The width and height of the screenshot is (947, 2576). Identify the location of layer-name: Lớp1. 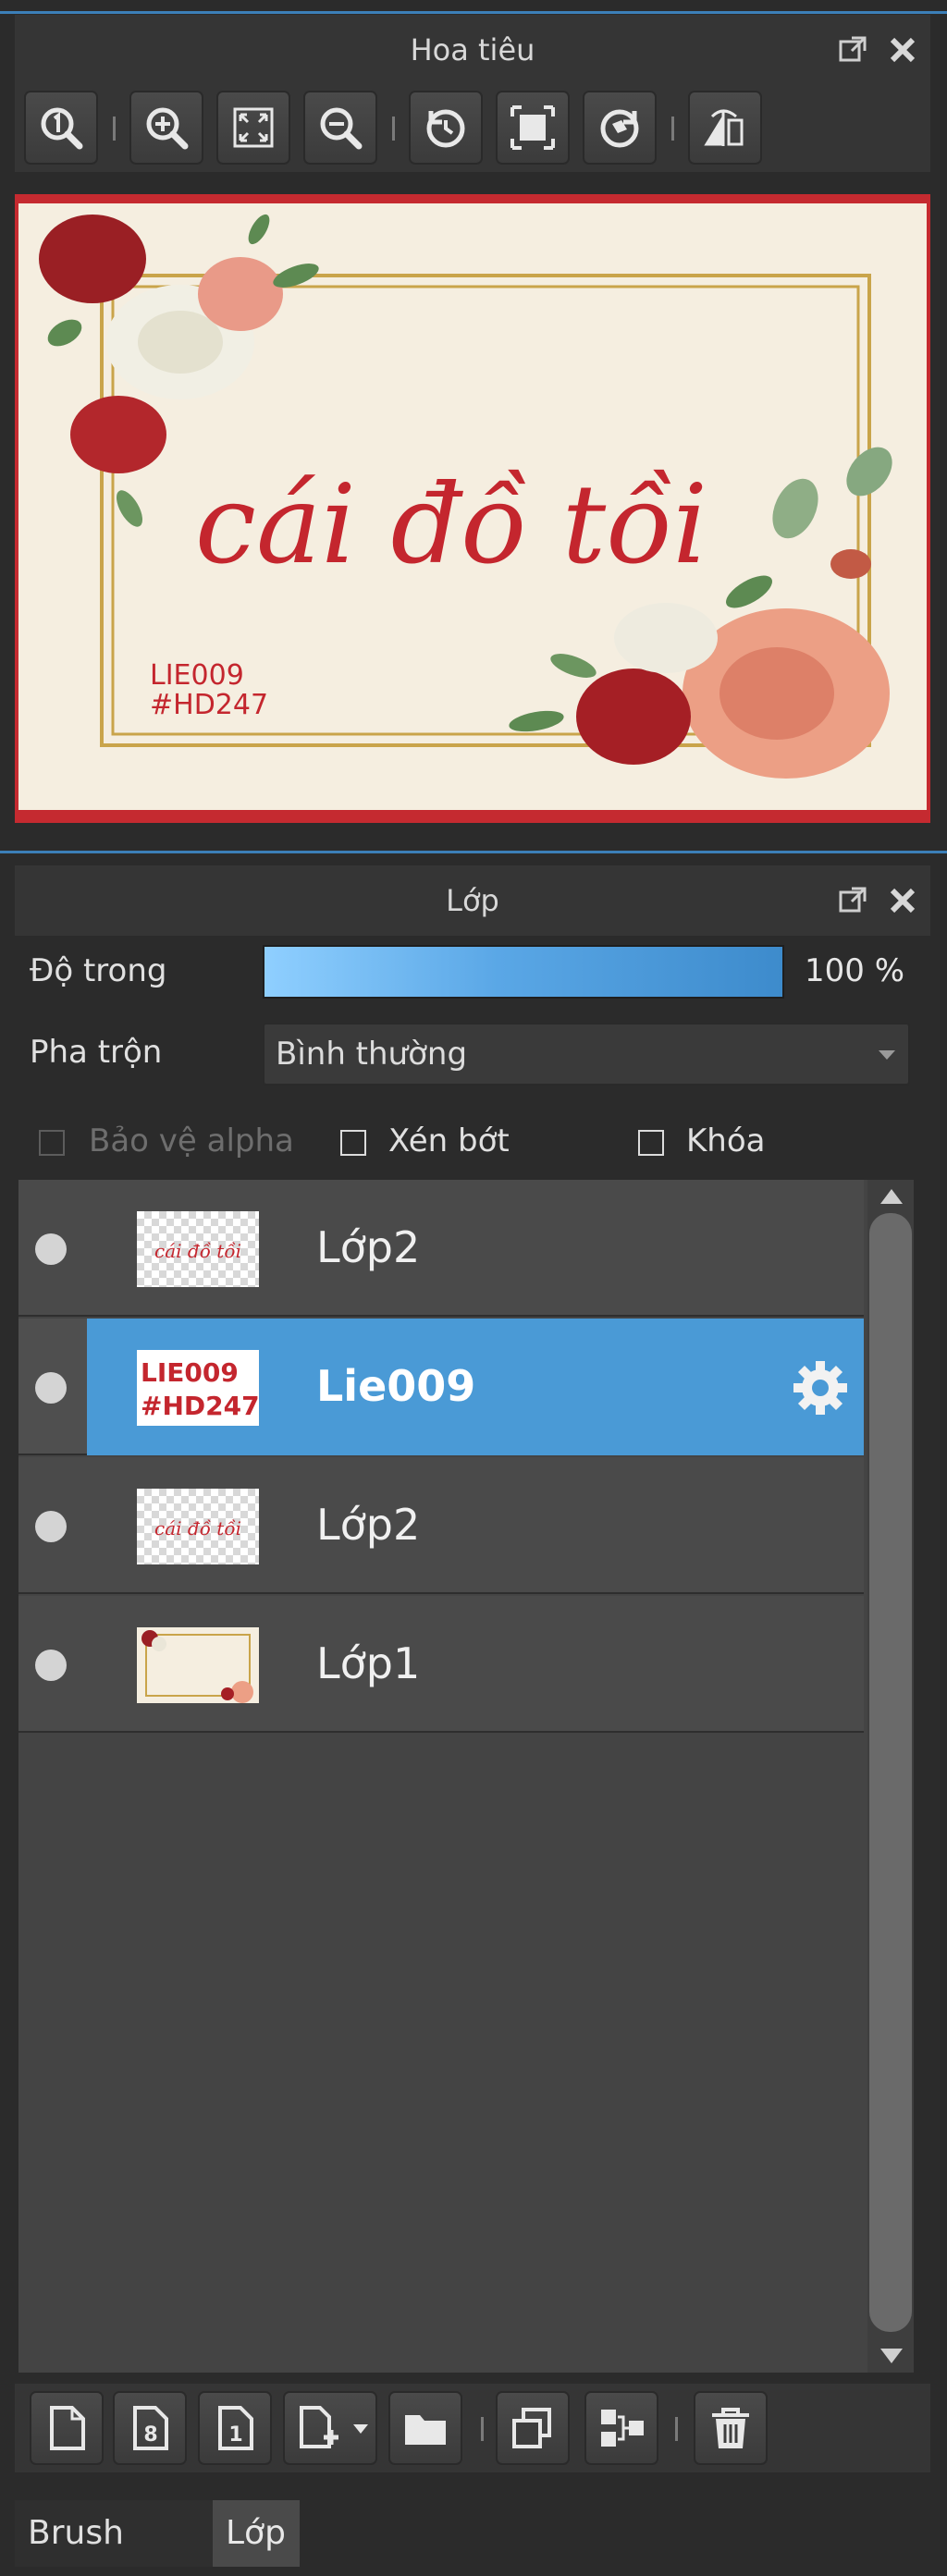
(368, 1663).